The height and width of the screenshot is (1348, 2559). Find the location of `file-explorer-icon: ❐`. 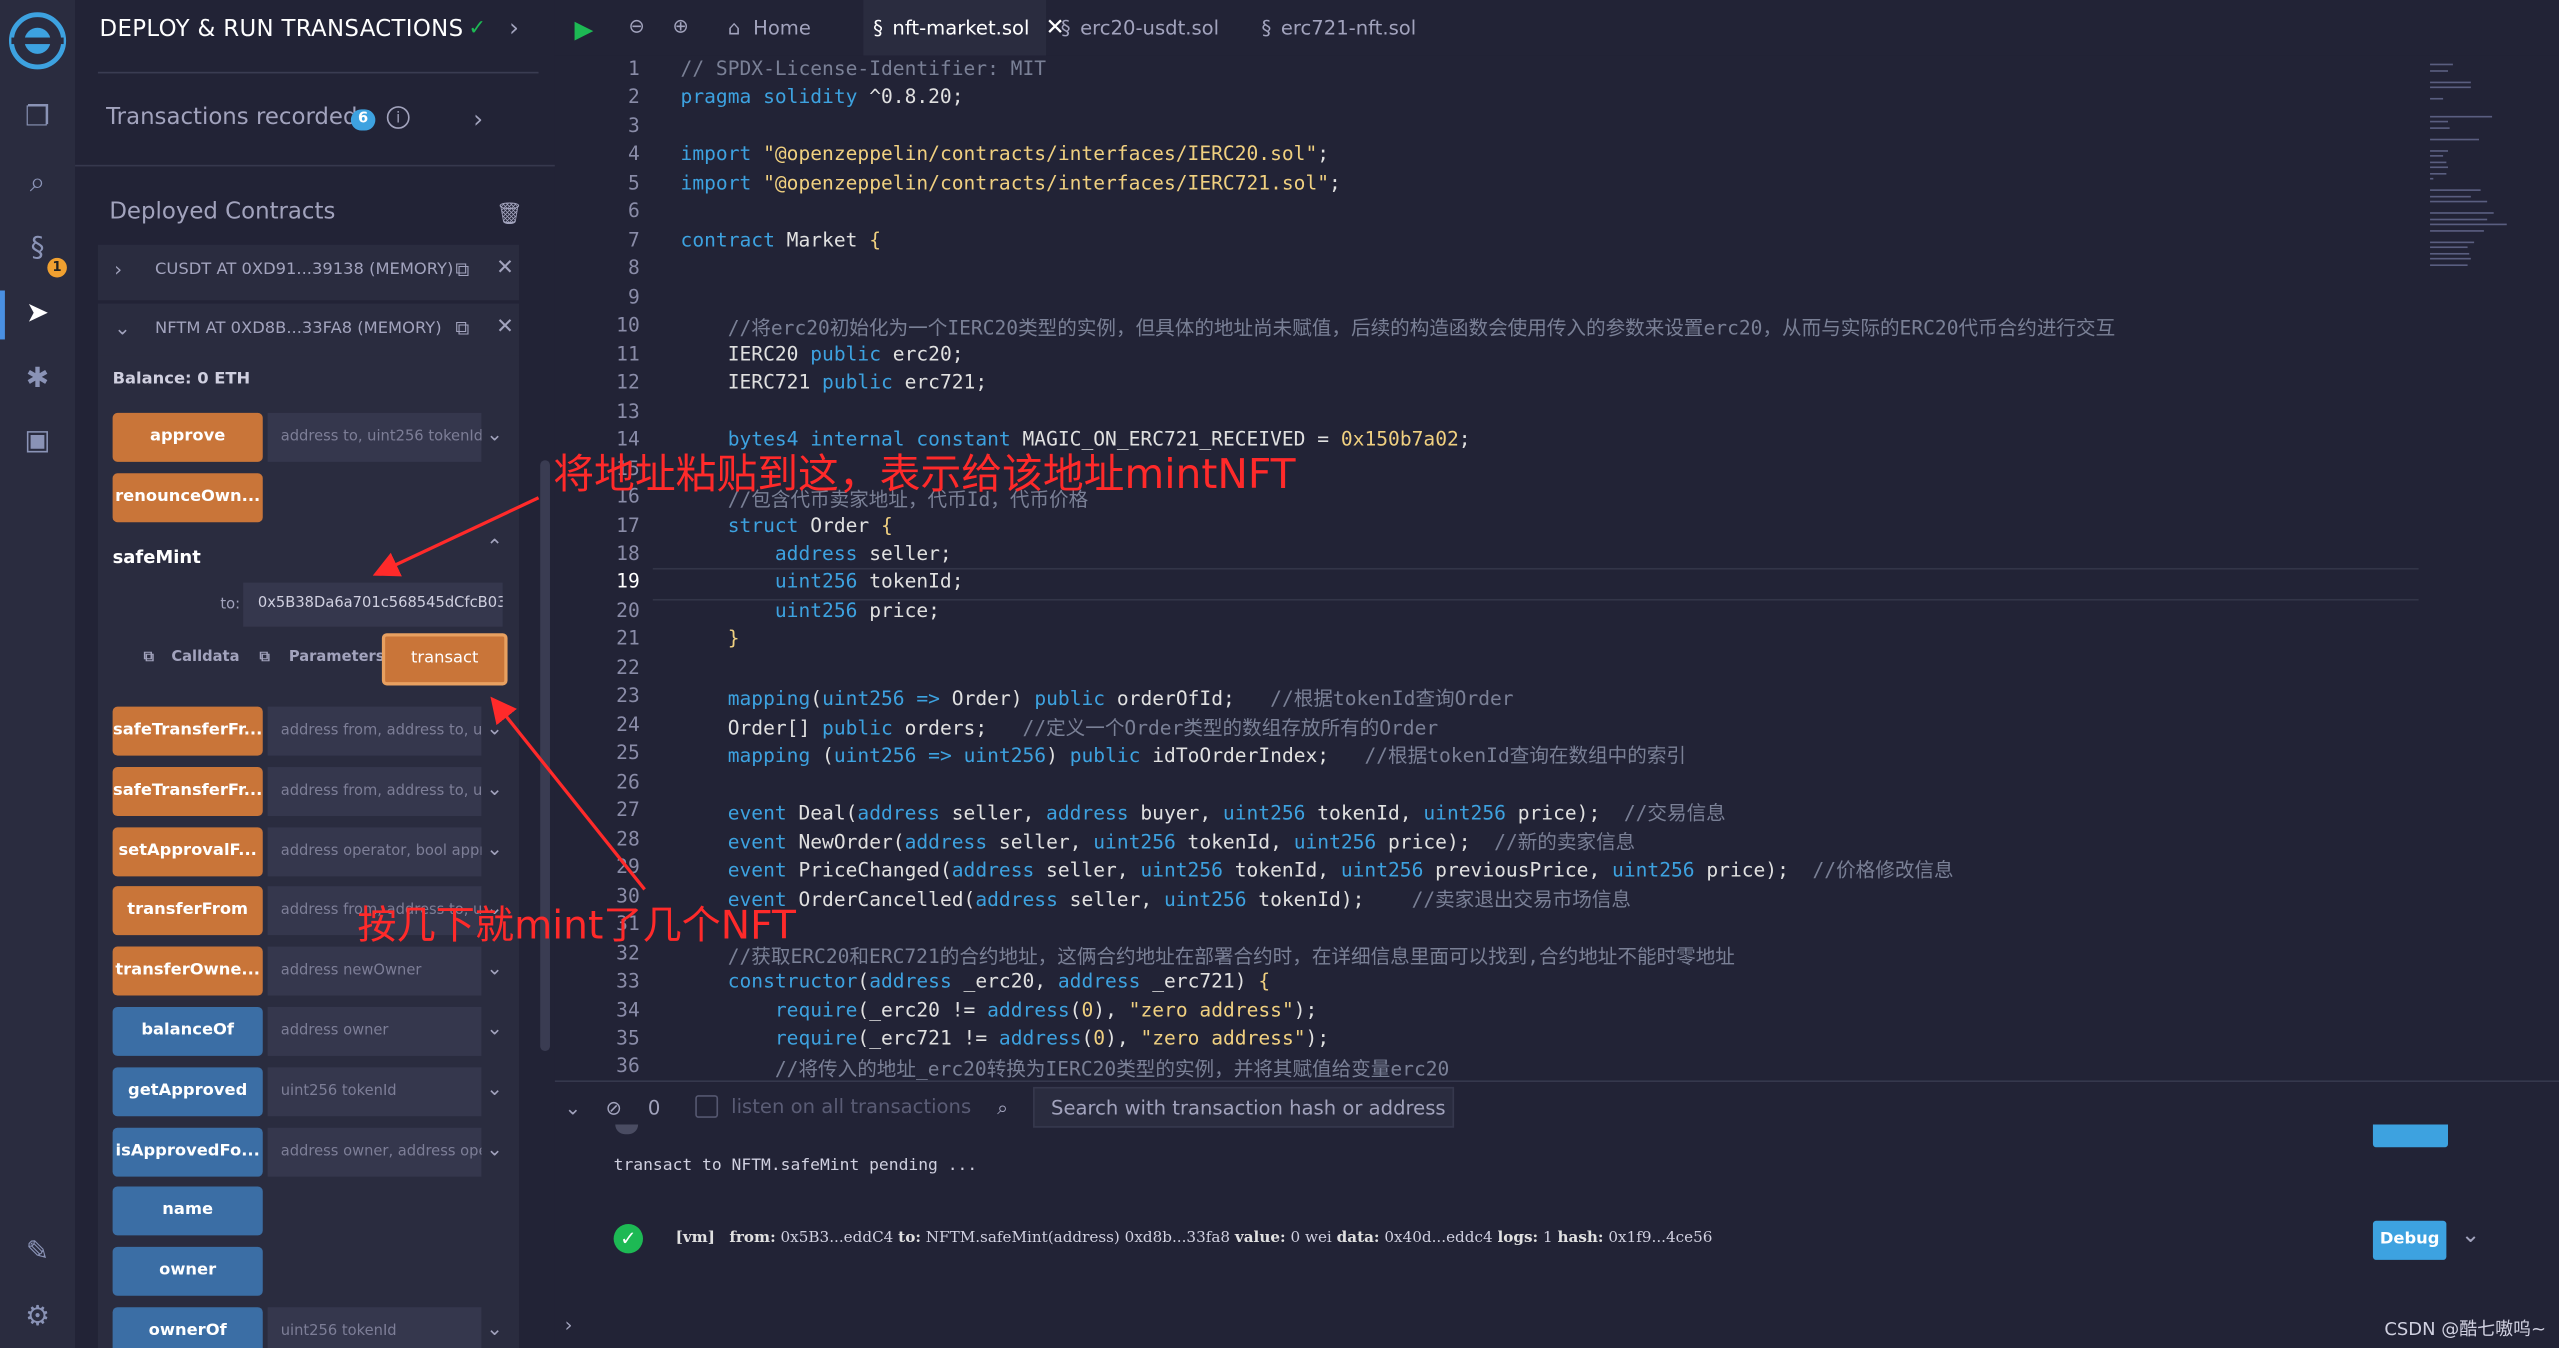

file-explorer-icon: ❐ is located at coordinates (37, 117).